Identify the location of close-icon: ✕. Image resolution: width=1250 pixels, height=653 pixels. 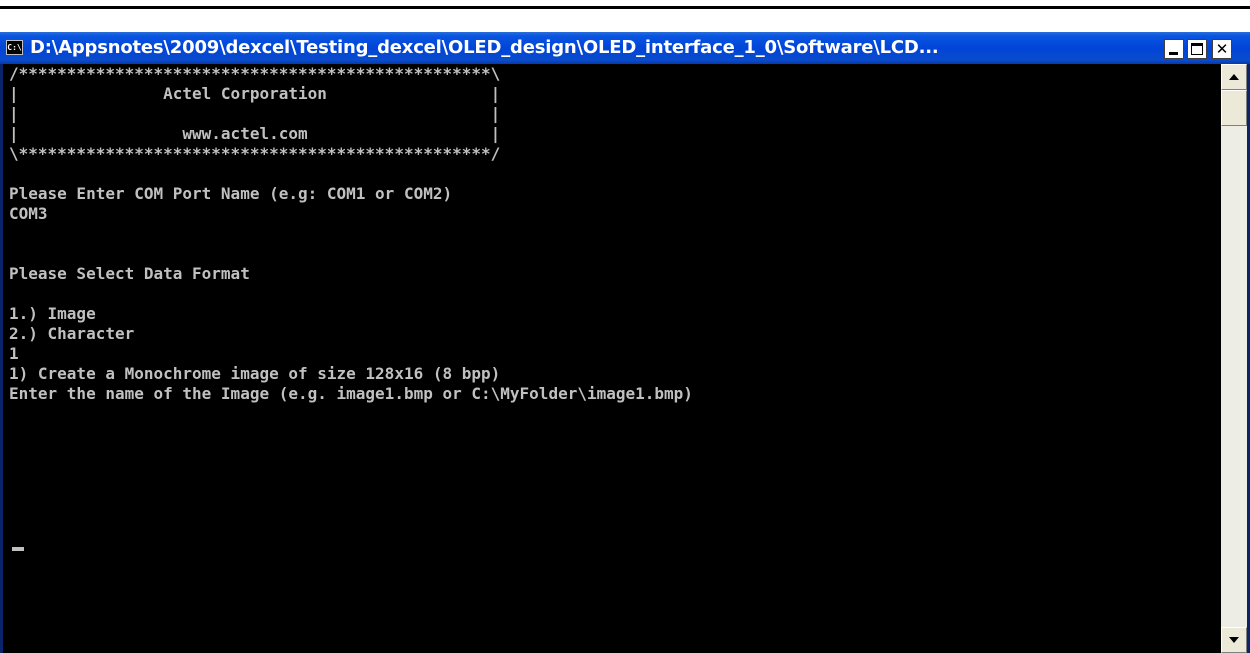
(1222, 49).